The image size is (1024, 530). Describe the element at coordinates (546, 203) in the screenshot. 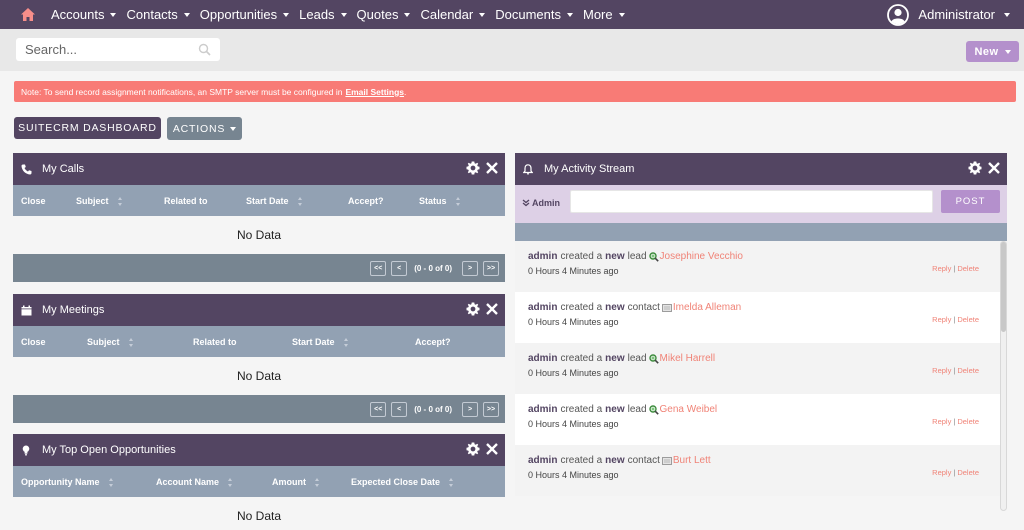

I see `user-label: Admin` at that location.